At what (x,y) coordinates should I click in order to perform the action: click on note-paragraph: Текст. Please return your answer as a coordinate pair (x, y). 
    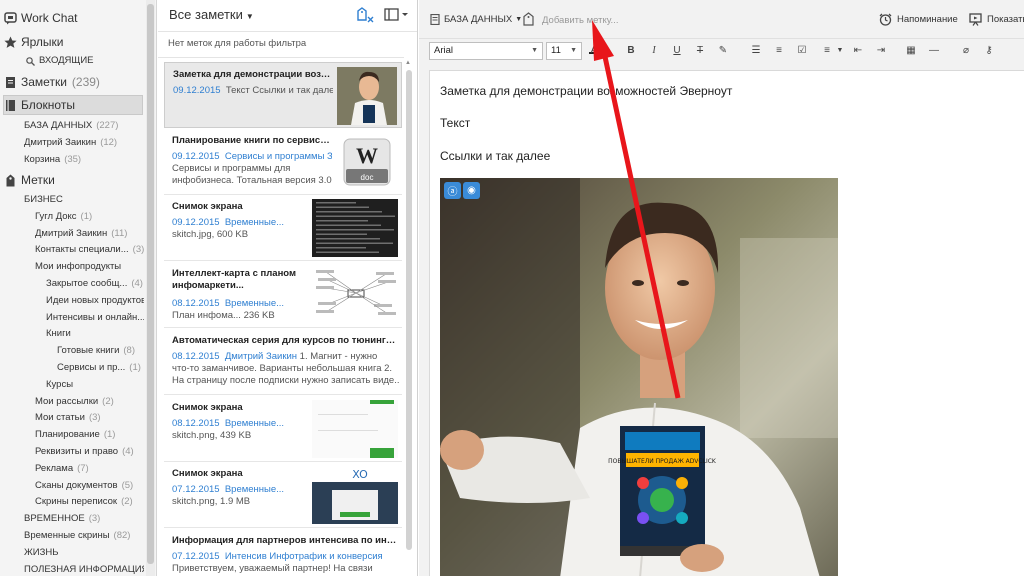
    Looking at the image, I should click on (455, 123).